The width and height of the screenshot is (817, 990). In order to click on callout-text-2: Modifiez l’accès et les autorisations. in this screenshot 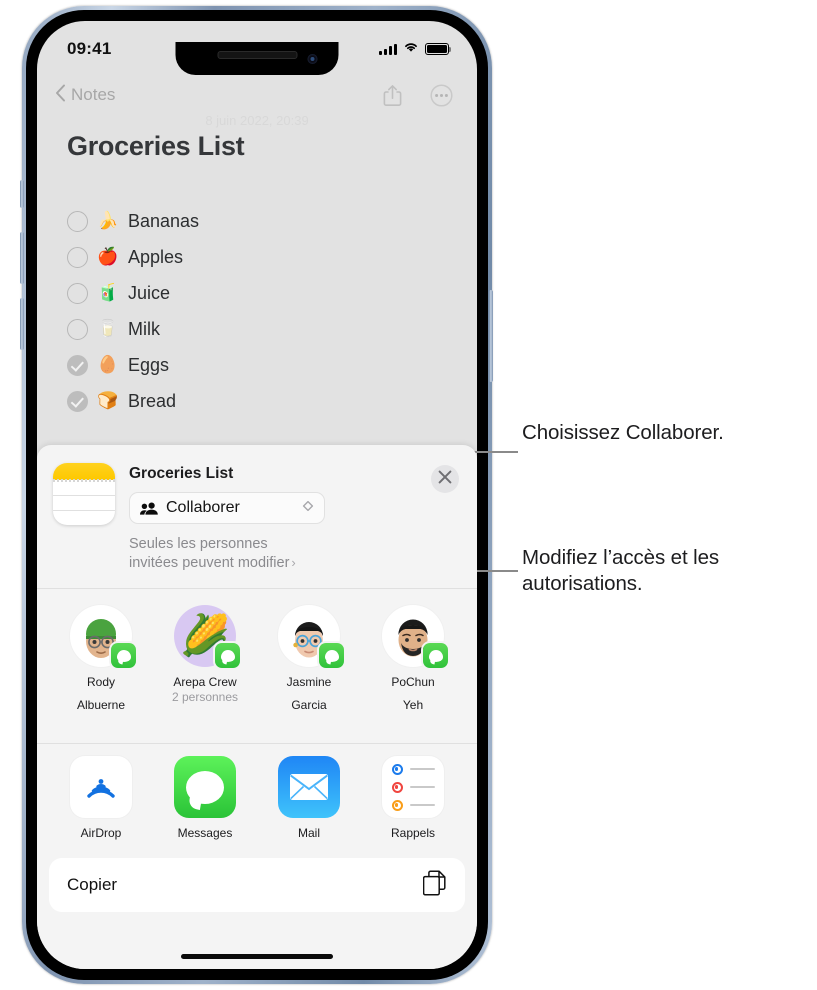, I will do `click(621, 570)`.